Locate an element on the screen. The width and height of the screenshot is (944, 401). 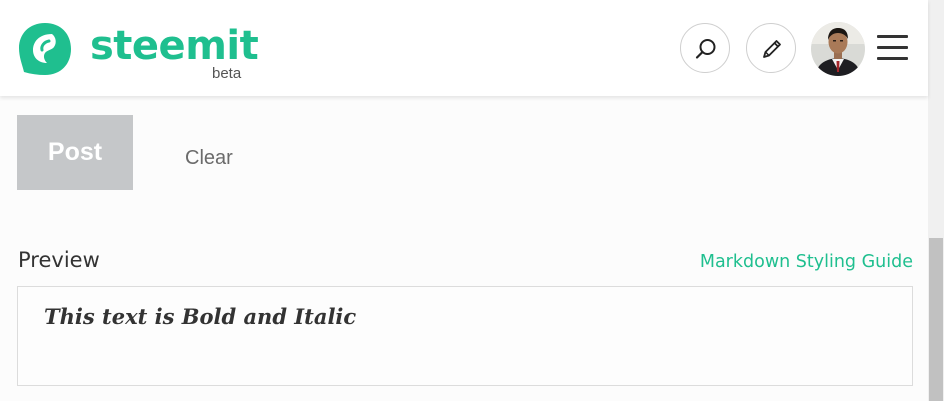
steemit-logo-icon is located at coordinates (45, 49).